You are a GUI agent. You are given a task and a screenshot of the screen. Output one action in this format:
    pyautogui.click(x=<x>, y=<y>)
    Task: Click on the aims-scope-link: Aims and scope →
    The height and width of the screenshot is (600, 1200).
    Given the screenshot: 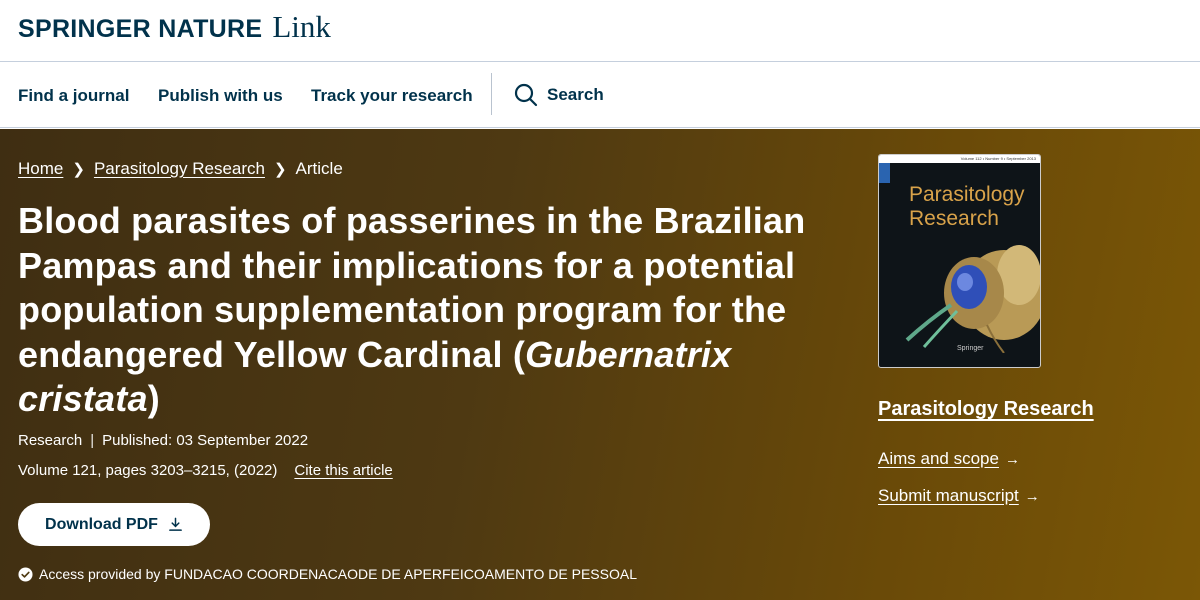 What is the action you would take?
    pyautogui.click(x=949, y=459)
    